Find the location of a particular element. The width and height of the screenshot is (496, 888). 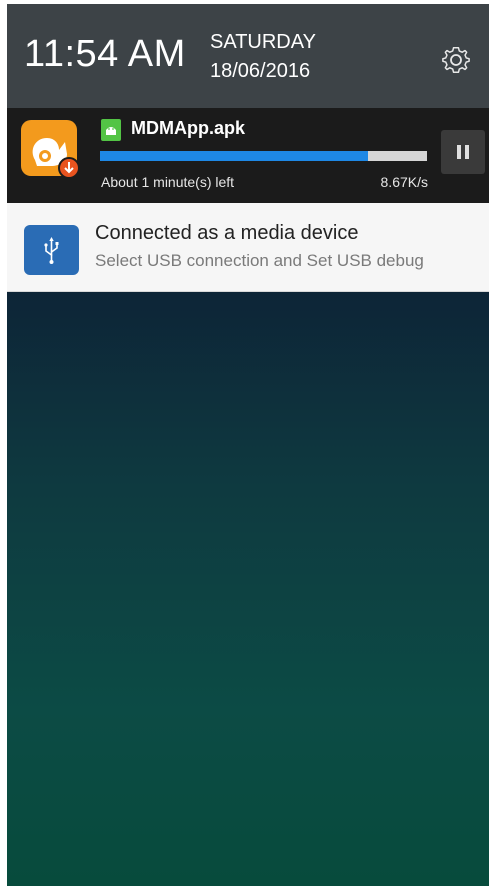

download-speed: 8.67K/s is located at coordinates (404, 182).